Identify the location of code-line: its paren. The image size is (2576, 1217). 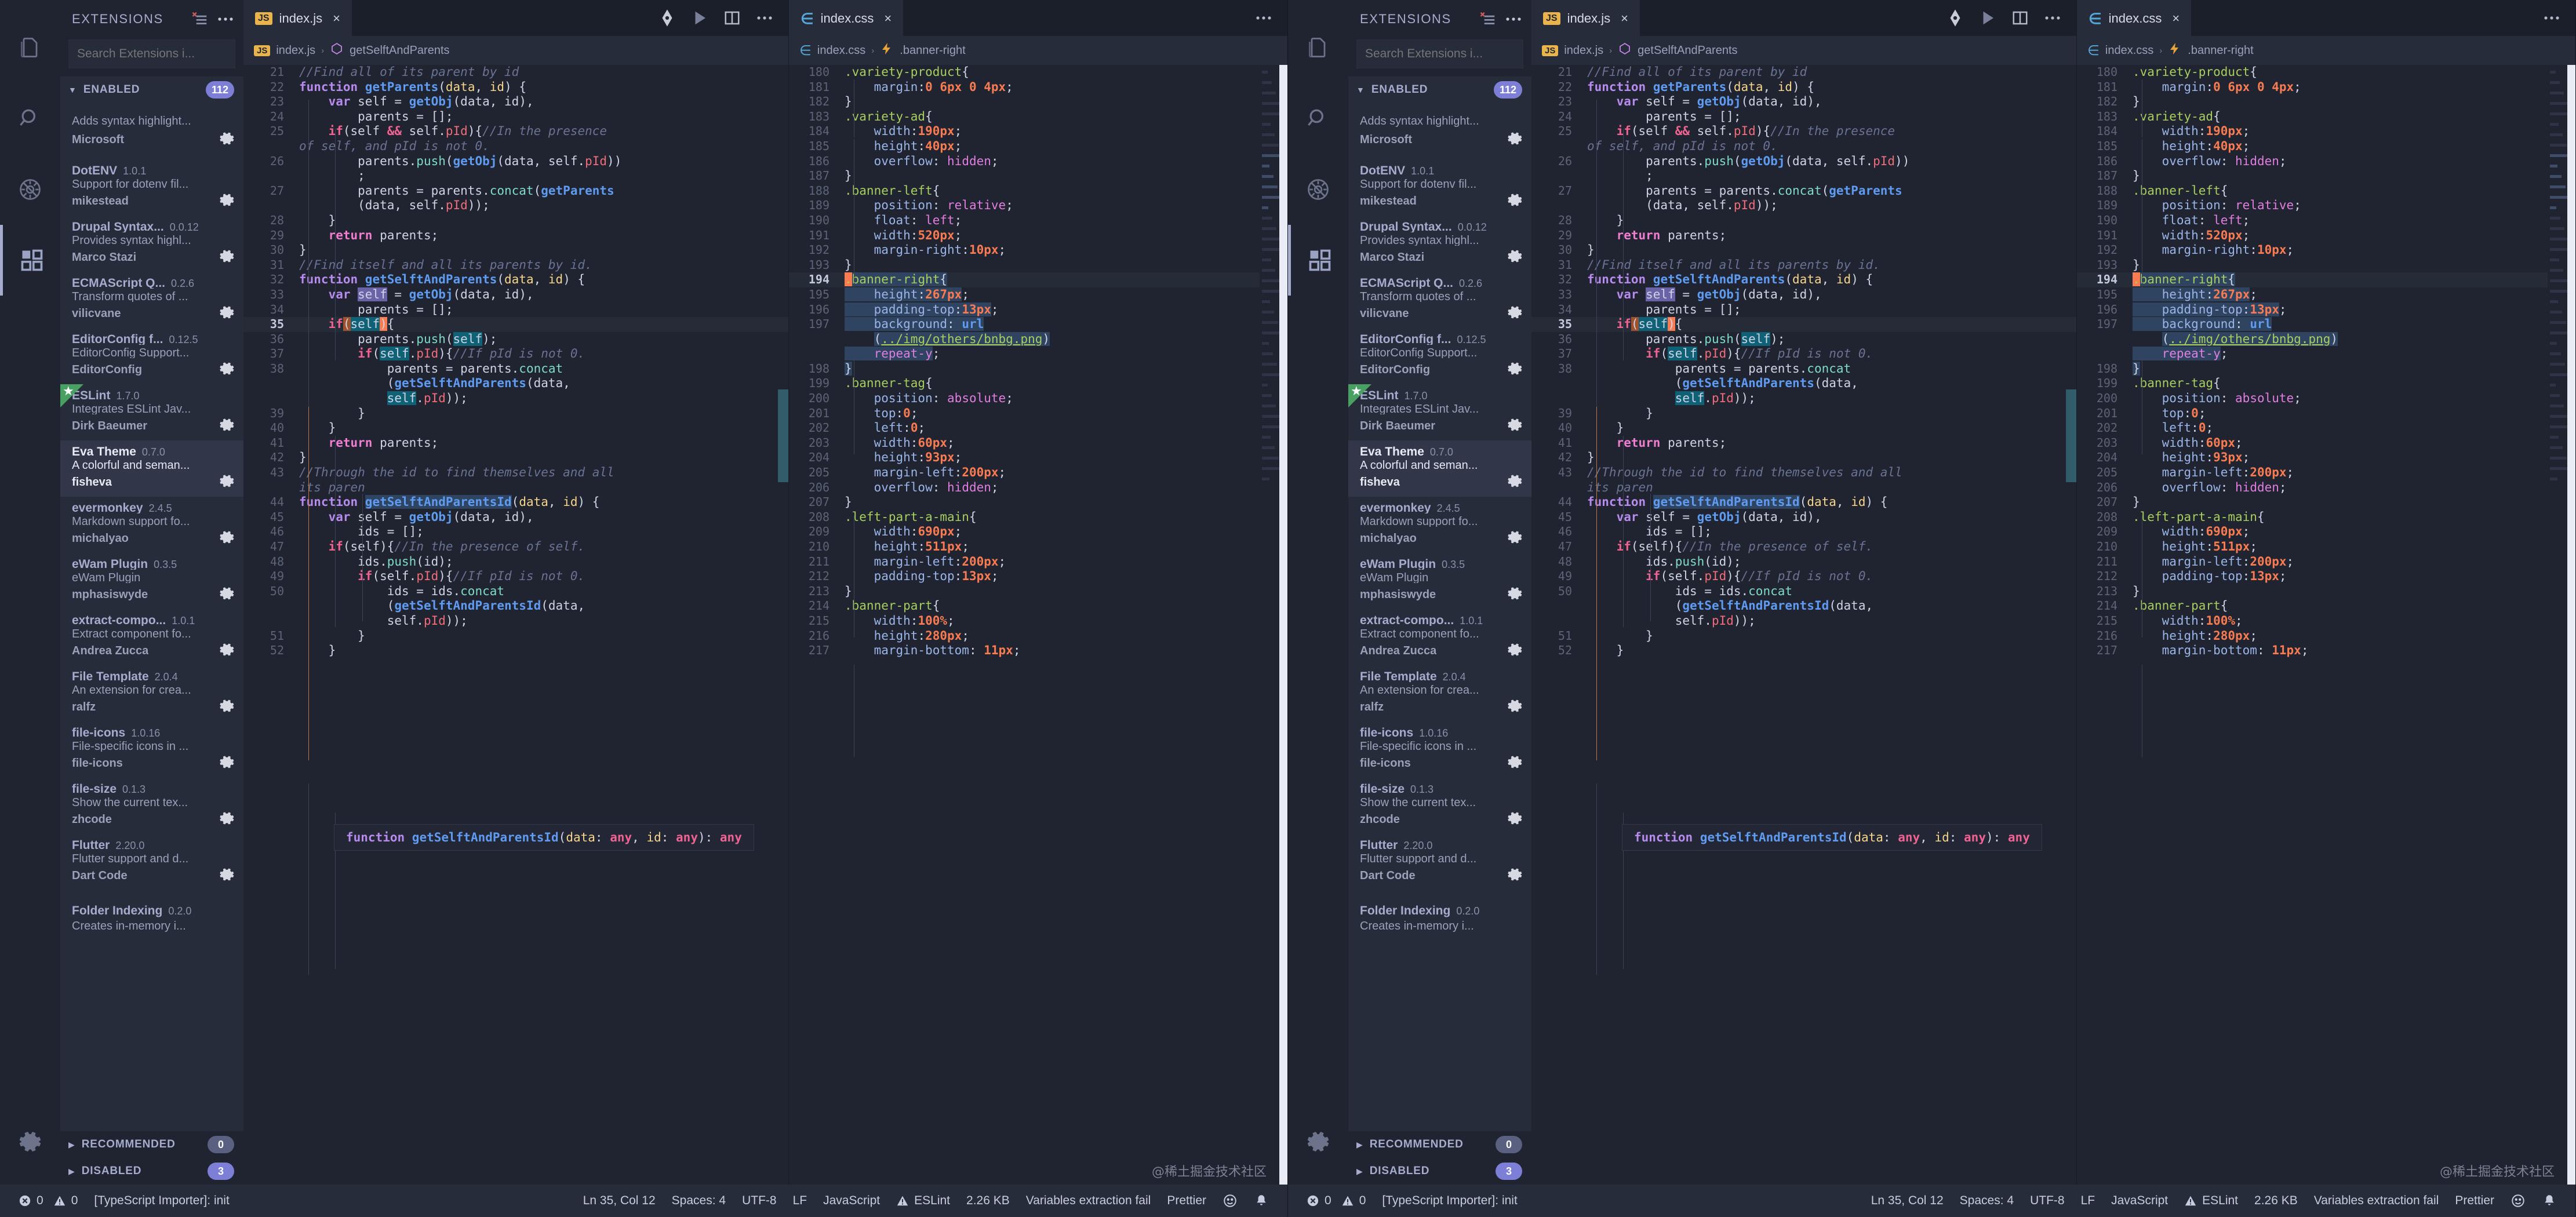
(515, 487).